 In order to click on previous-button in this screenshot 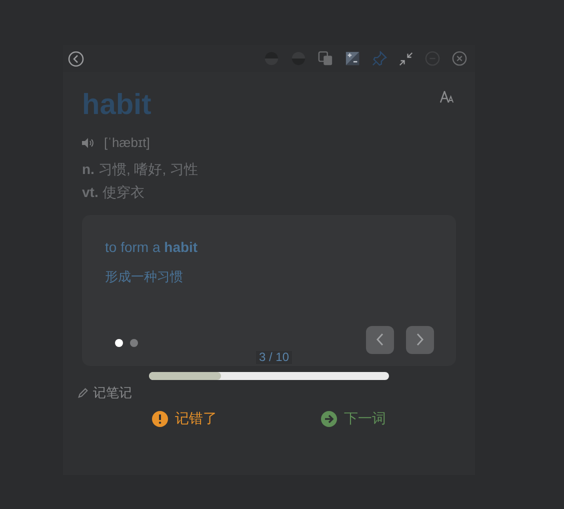, I will do `click(380, 340)`.